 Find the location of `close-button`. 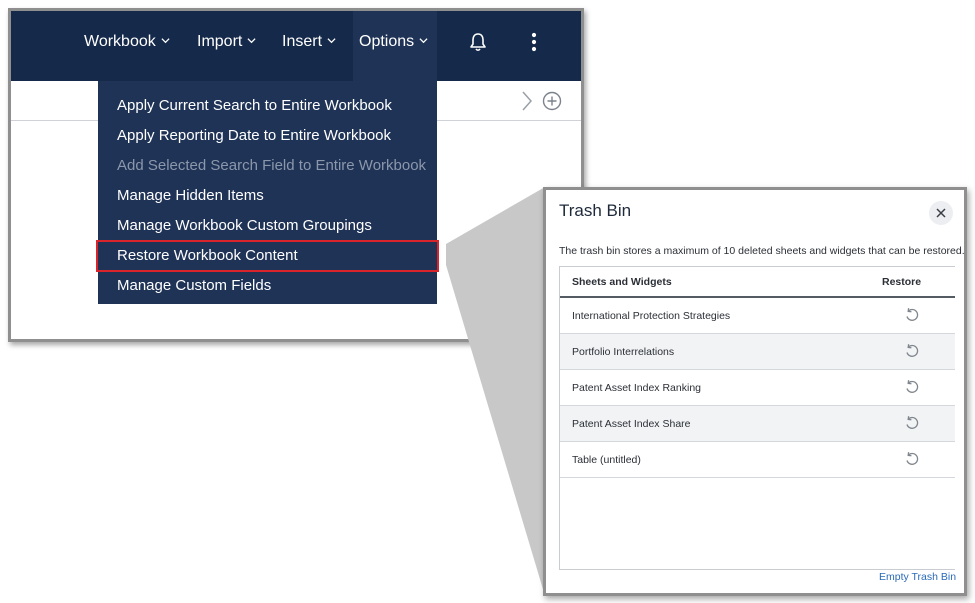

close-button is located at coordinates (941, 213).